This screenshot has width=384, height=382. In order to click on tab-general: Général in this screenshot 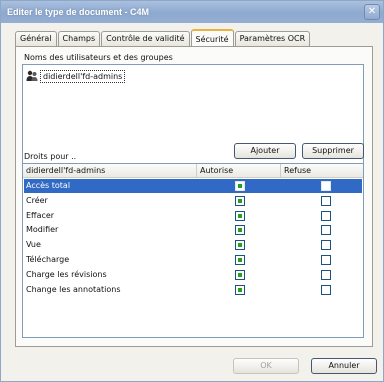, I will do `click(36, 38)`.